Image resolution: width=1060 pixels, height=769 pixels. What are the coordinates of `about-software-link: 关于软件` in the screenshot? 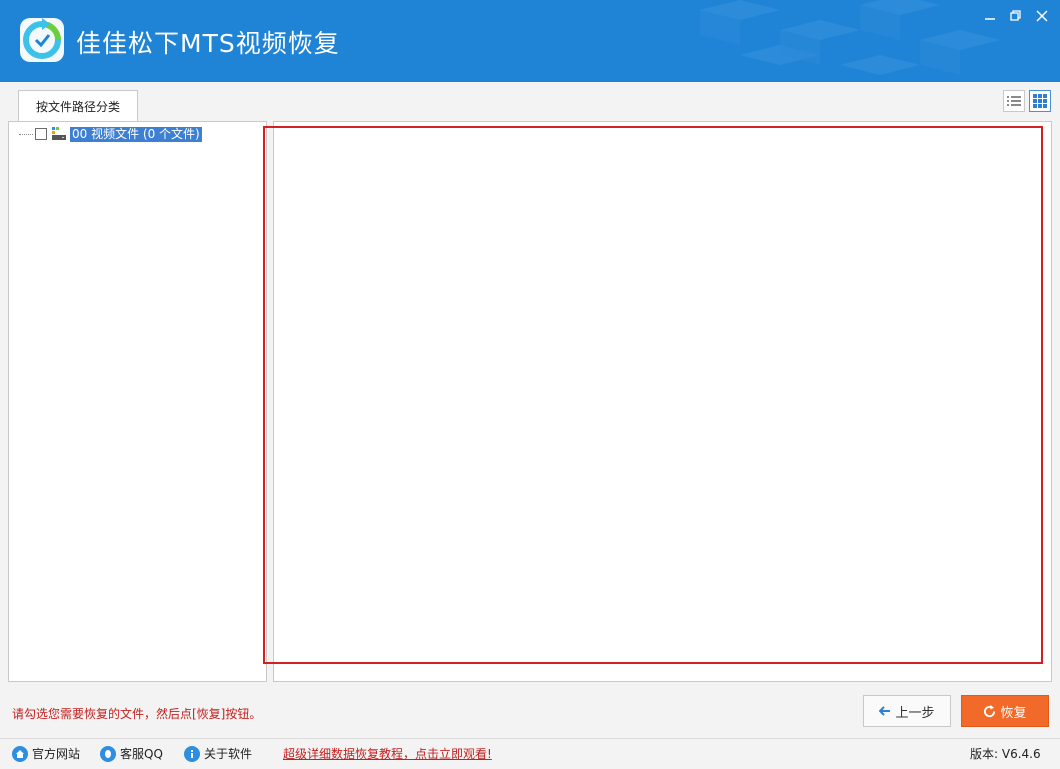 It's located at (218, 753).